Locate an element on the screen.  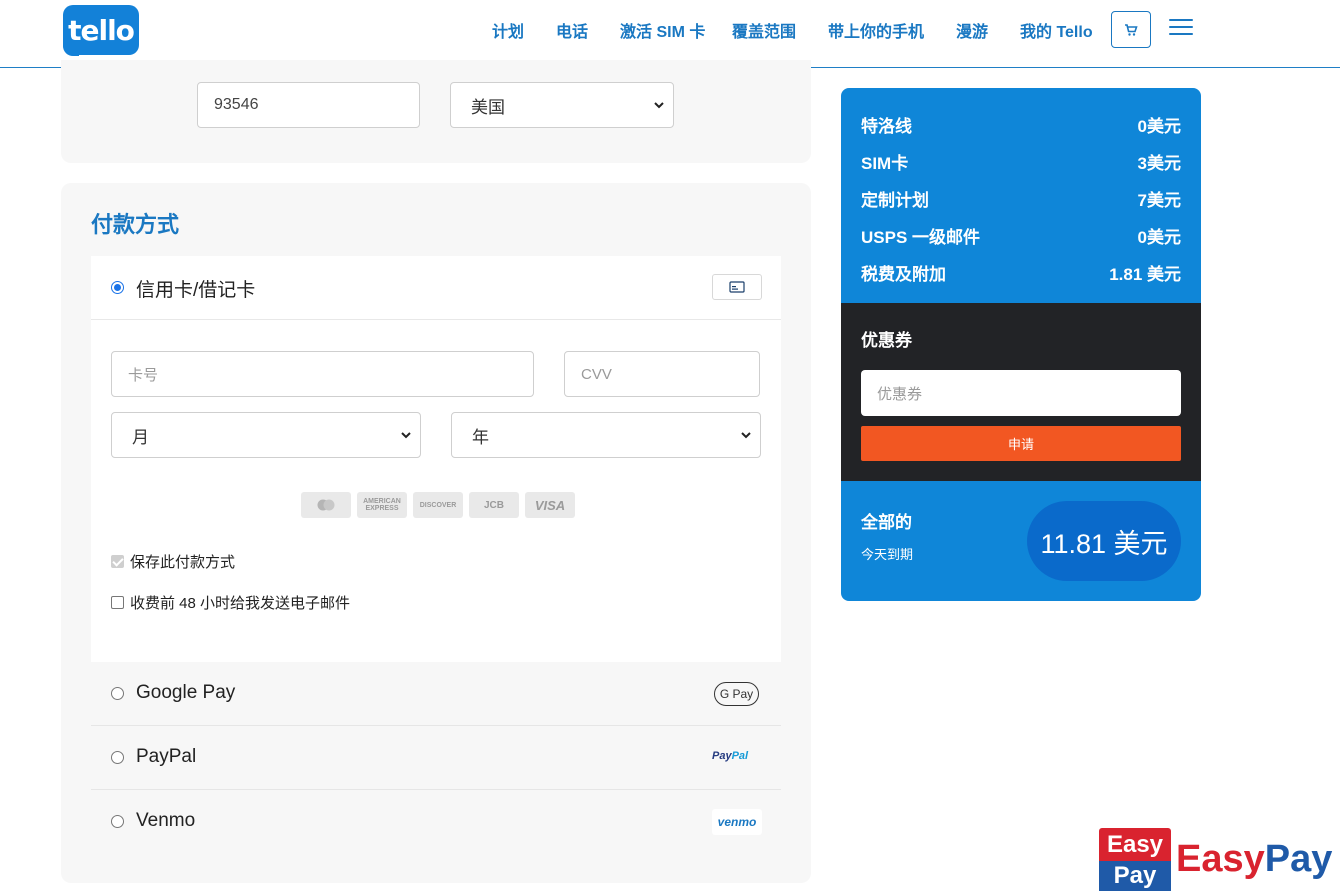
mastercard-icon is located at coordinates (326, 505).